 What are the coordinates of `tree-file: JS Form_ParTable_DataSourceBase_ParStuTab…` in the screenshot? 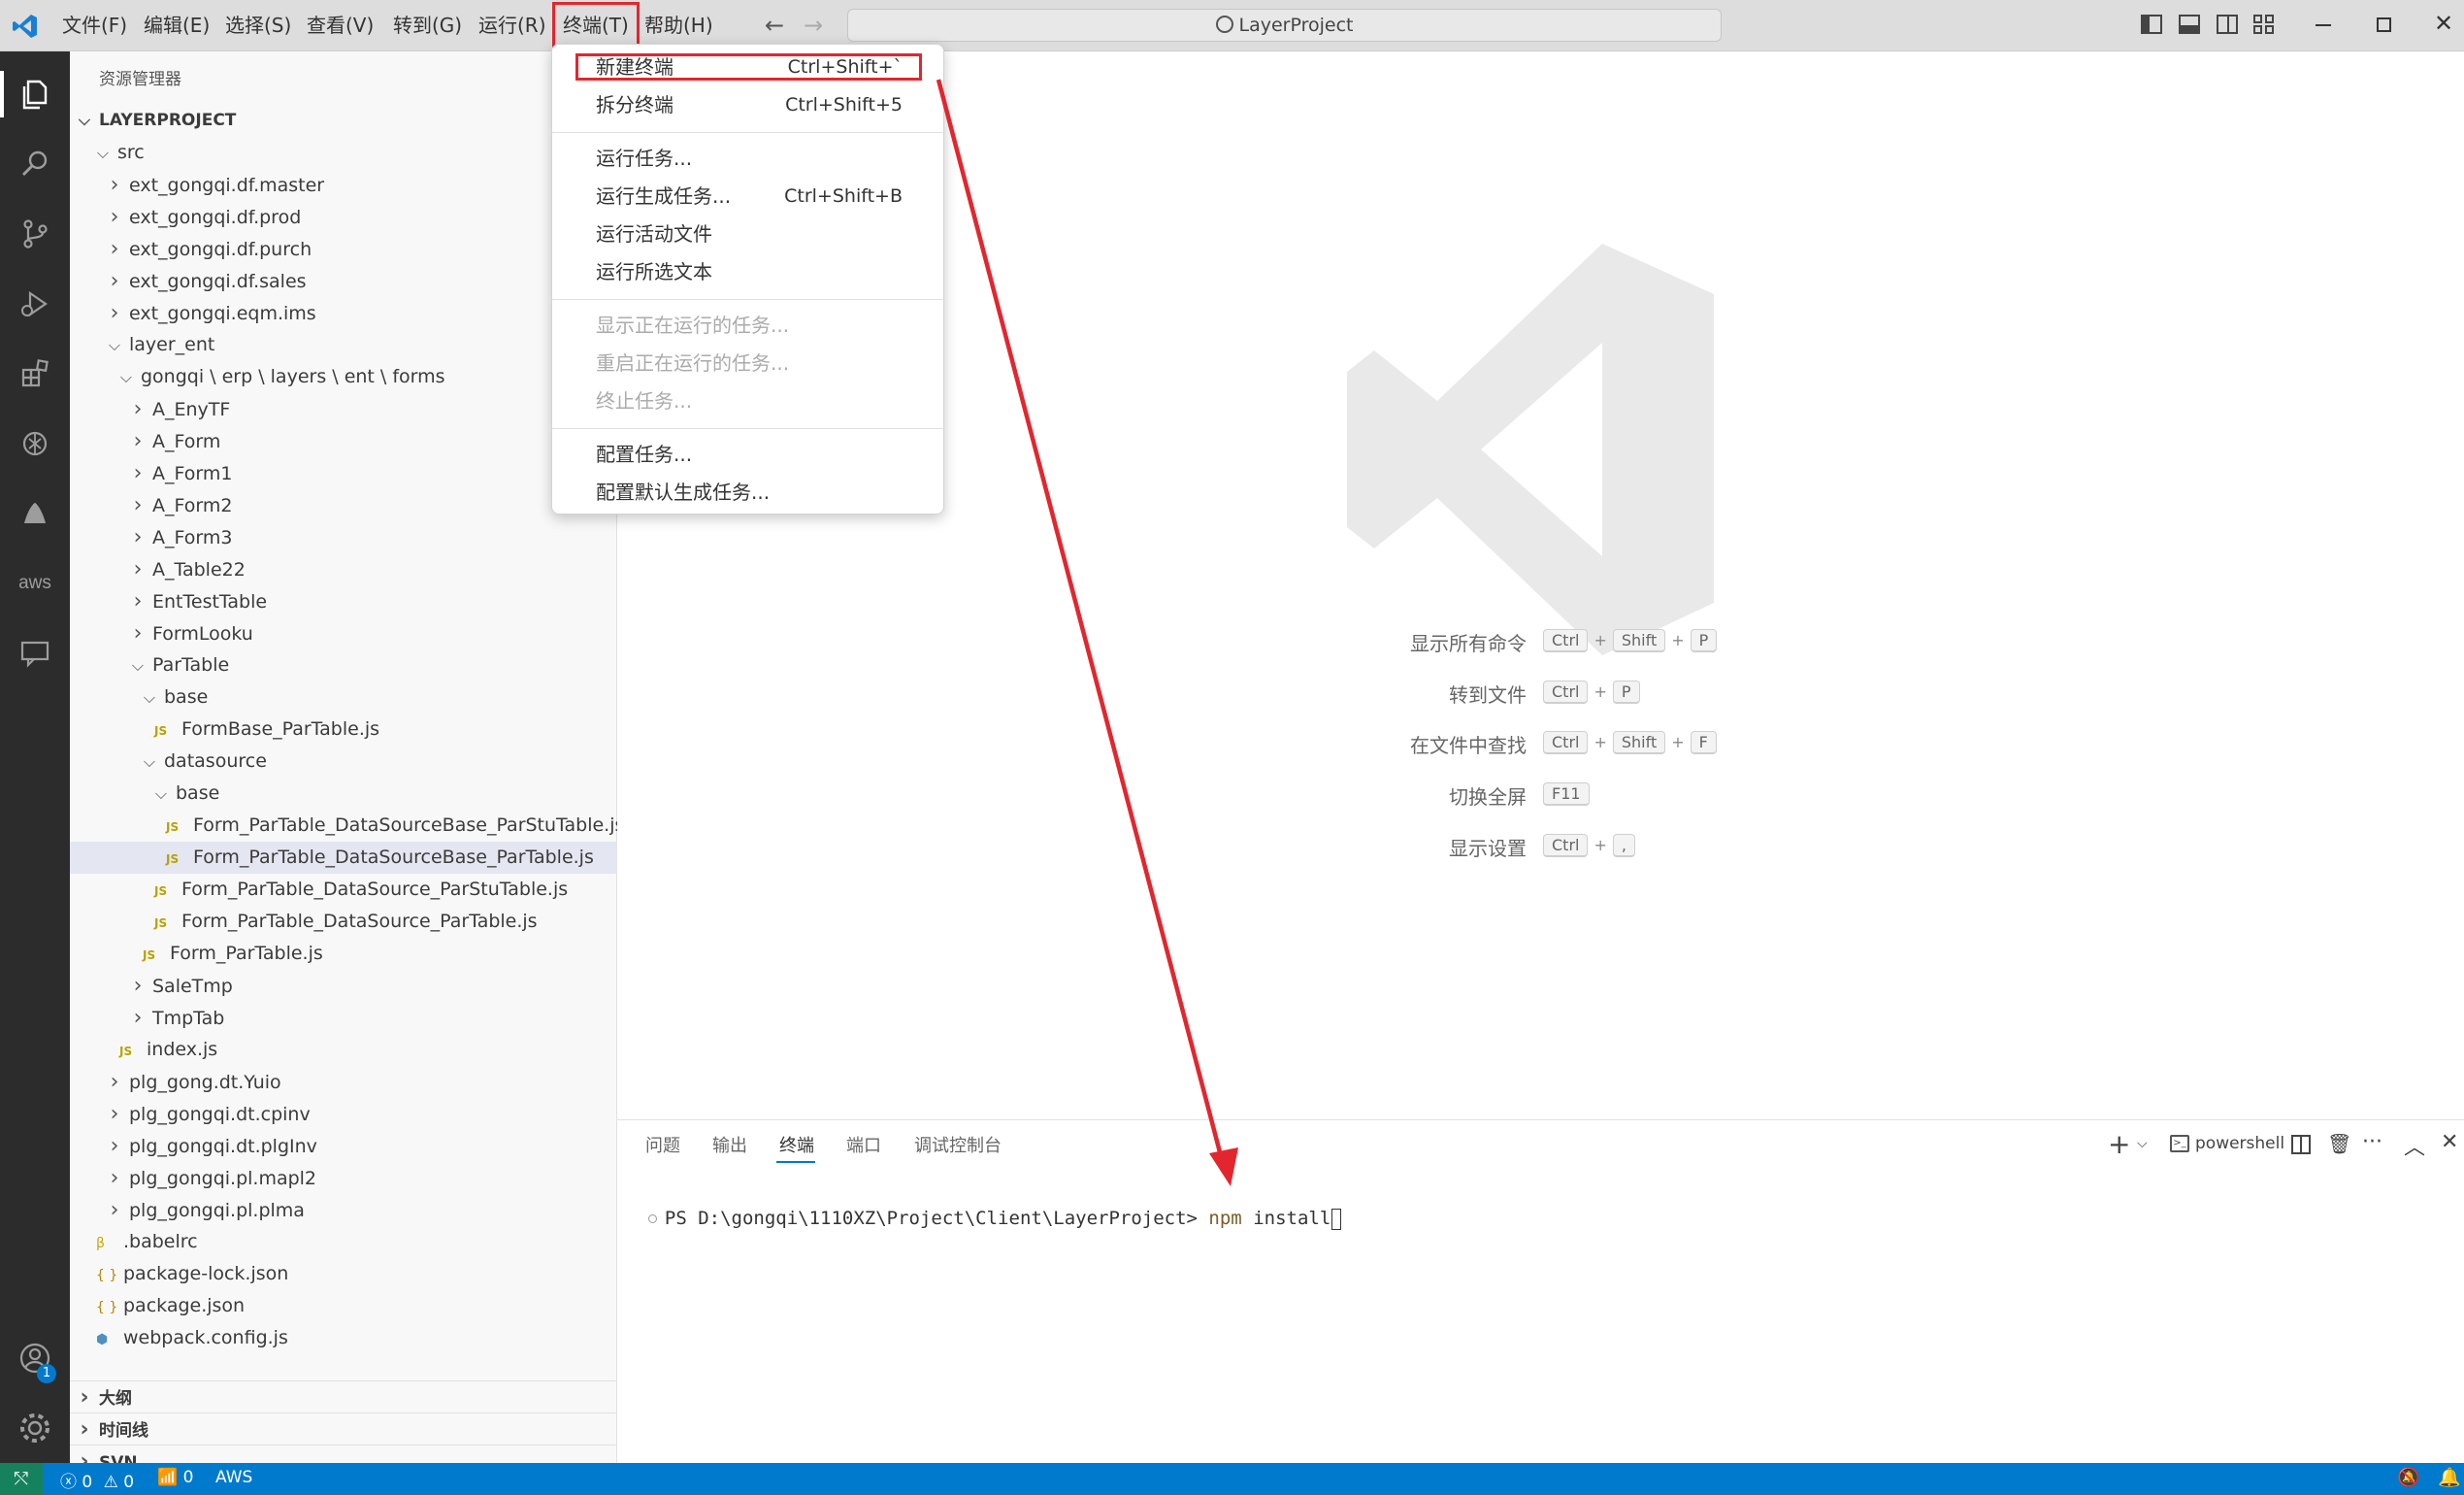 It's located at (347, 826).